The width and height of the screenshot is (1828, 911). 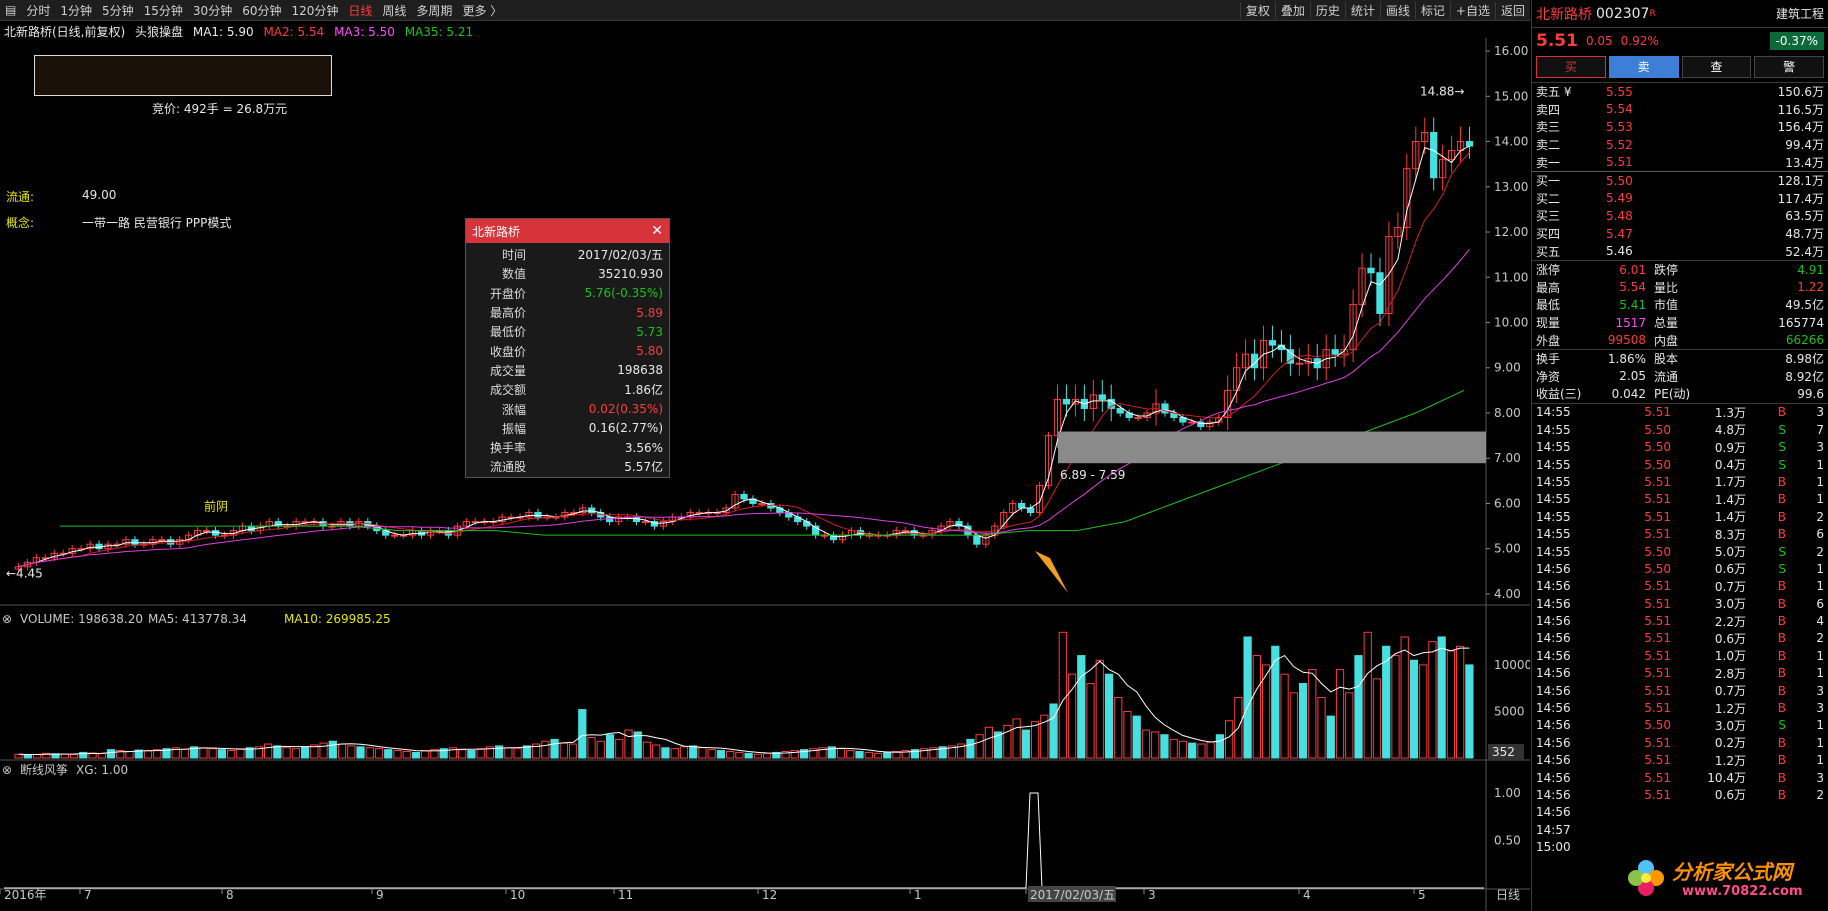 I want to click on period-tab: 5分钟, so click(x=118, y=10).